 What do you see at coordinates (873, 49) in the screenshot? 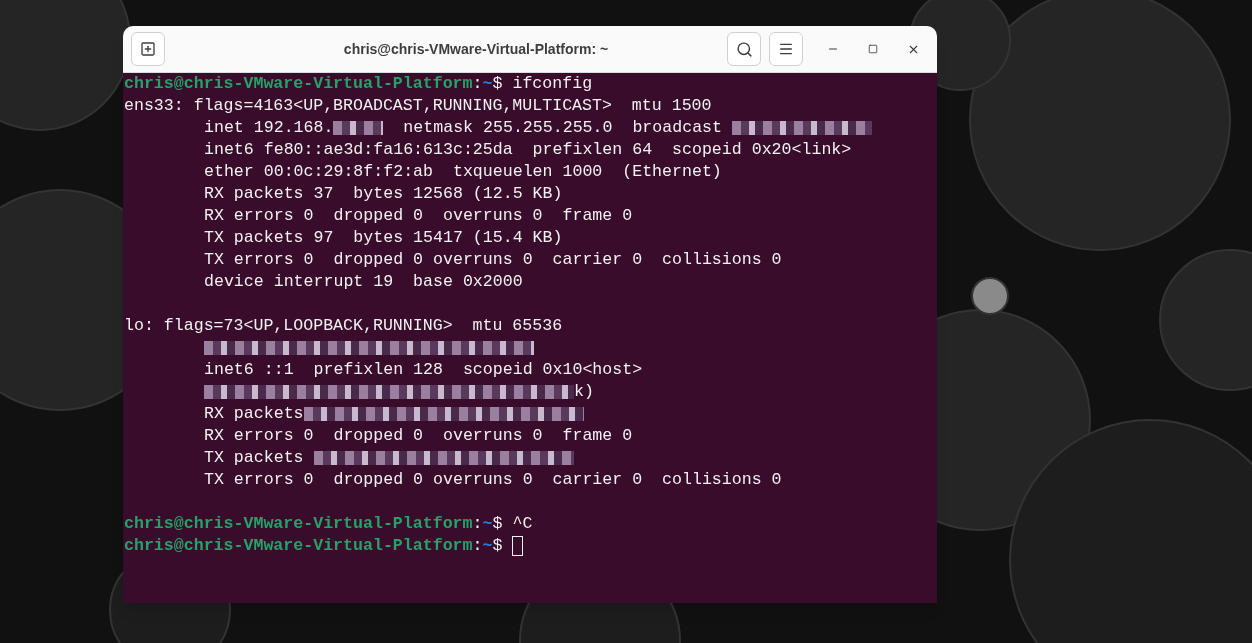
I see `maximize-icon` at bounding box center [873, 49].